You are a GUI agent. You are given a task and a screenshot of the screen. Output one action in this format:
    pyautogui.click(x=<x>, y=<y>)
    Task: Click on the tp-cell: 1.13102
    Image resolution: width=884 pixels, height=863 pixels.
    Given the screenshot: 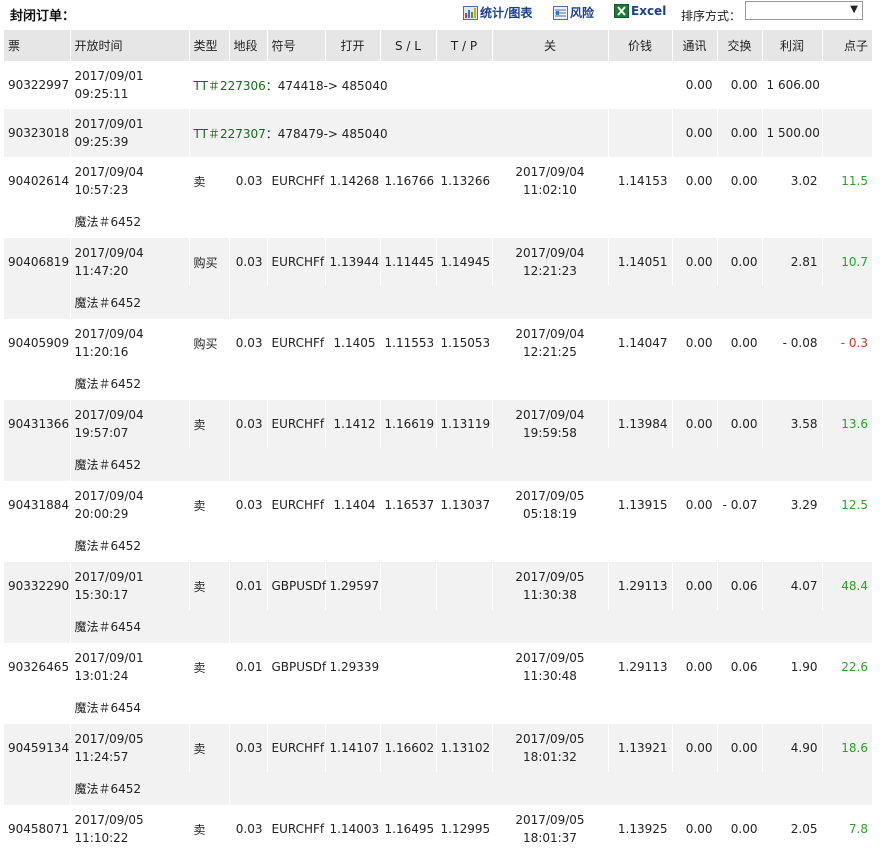 What is the action you would take?
    pyautogui.click(x=463, y=748)
    